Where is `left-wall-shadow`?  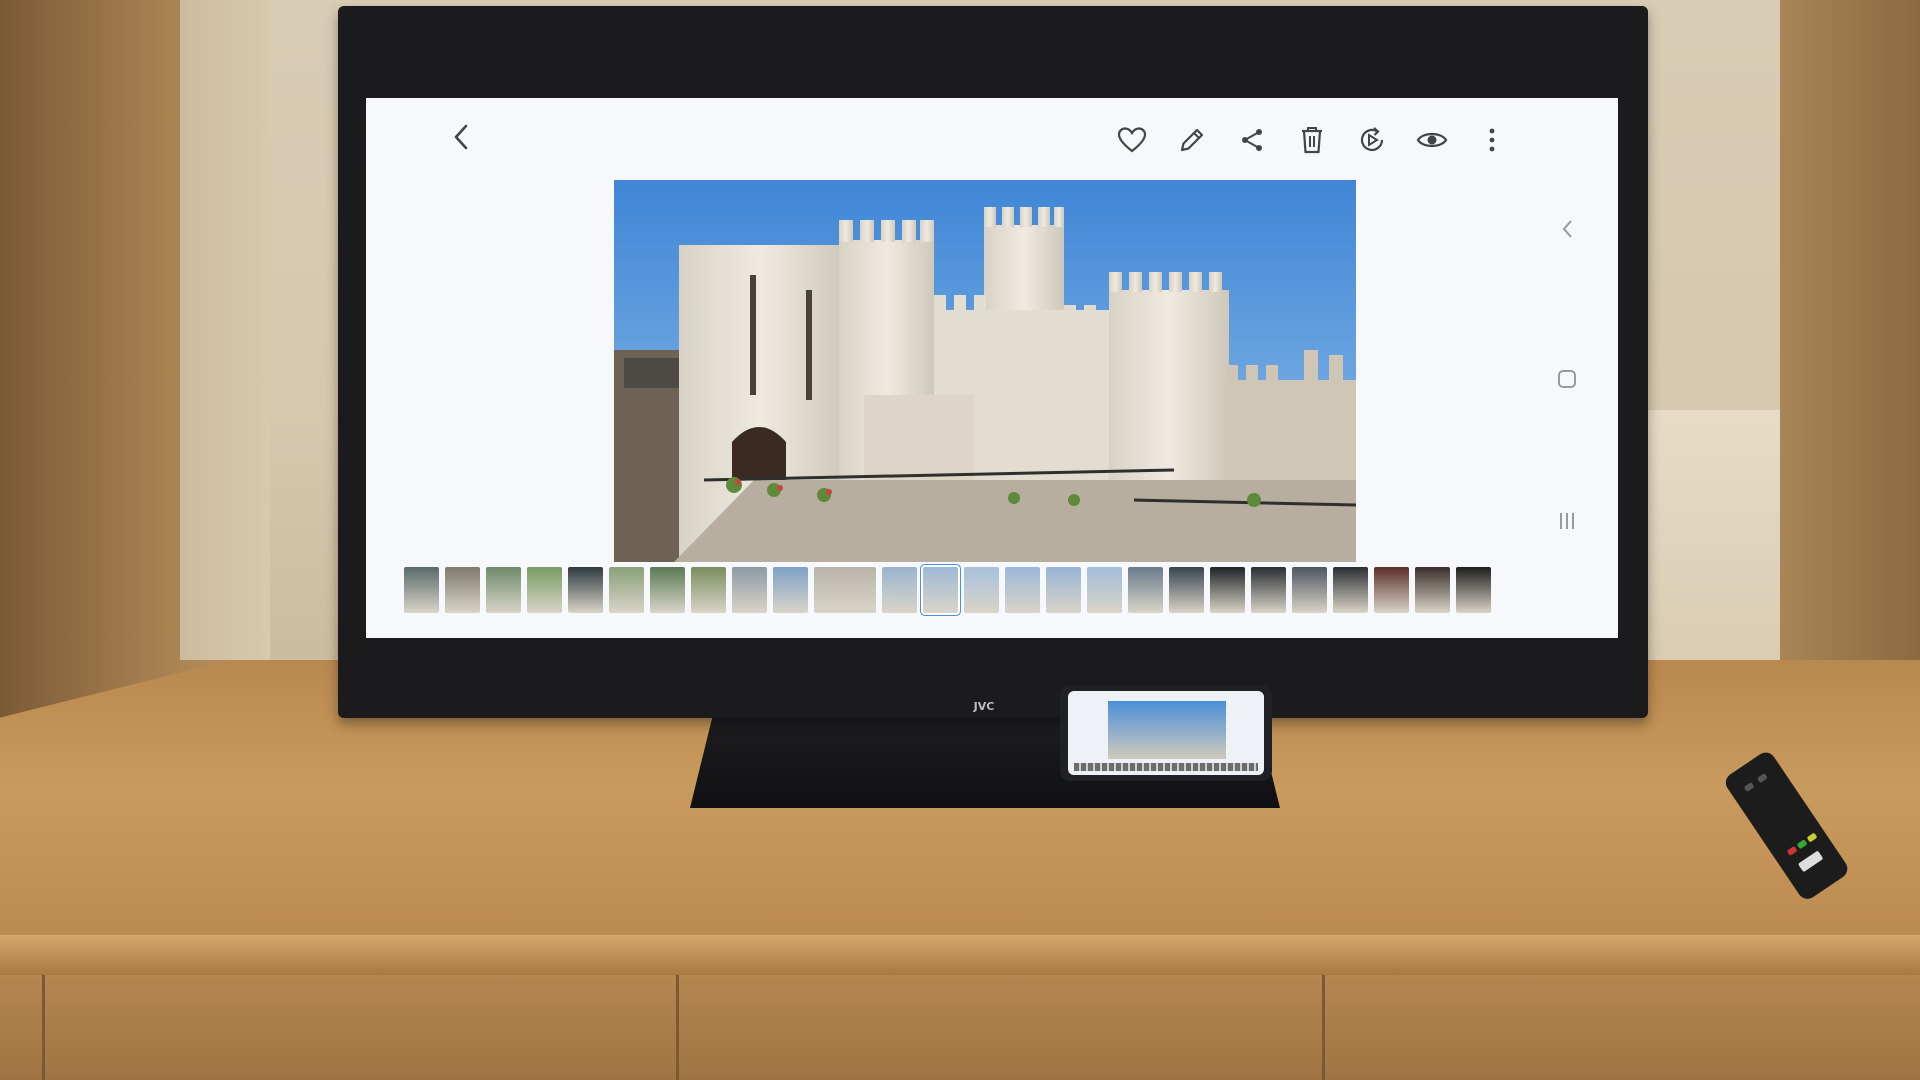 left-wall-shadow is located at coordinates (225, 330).